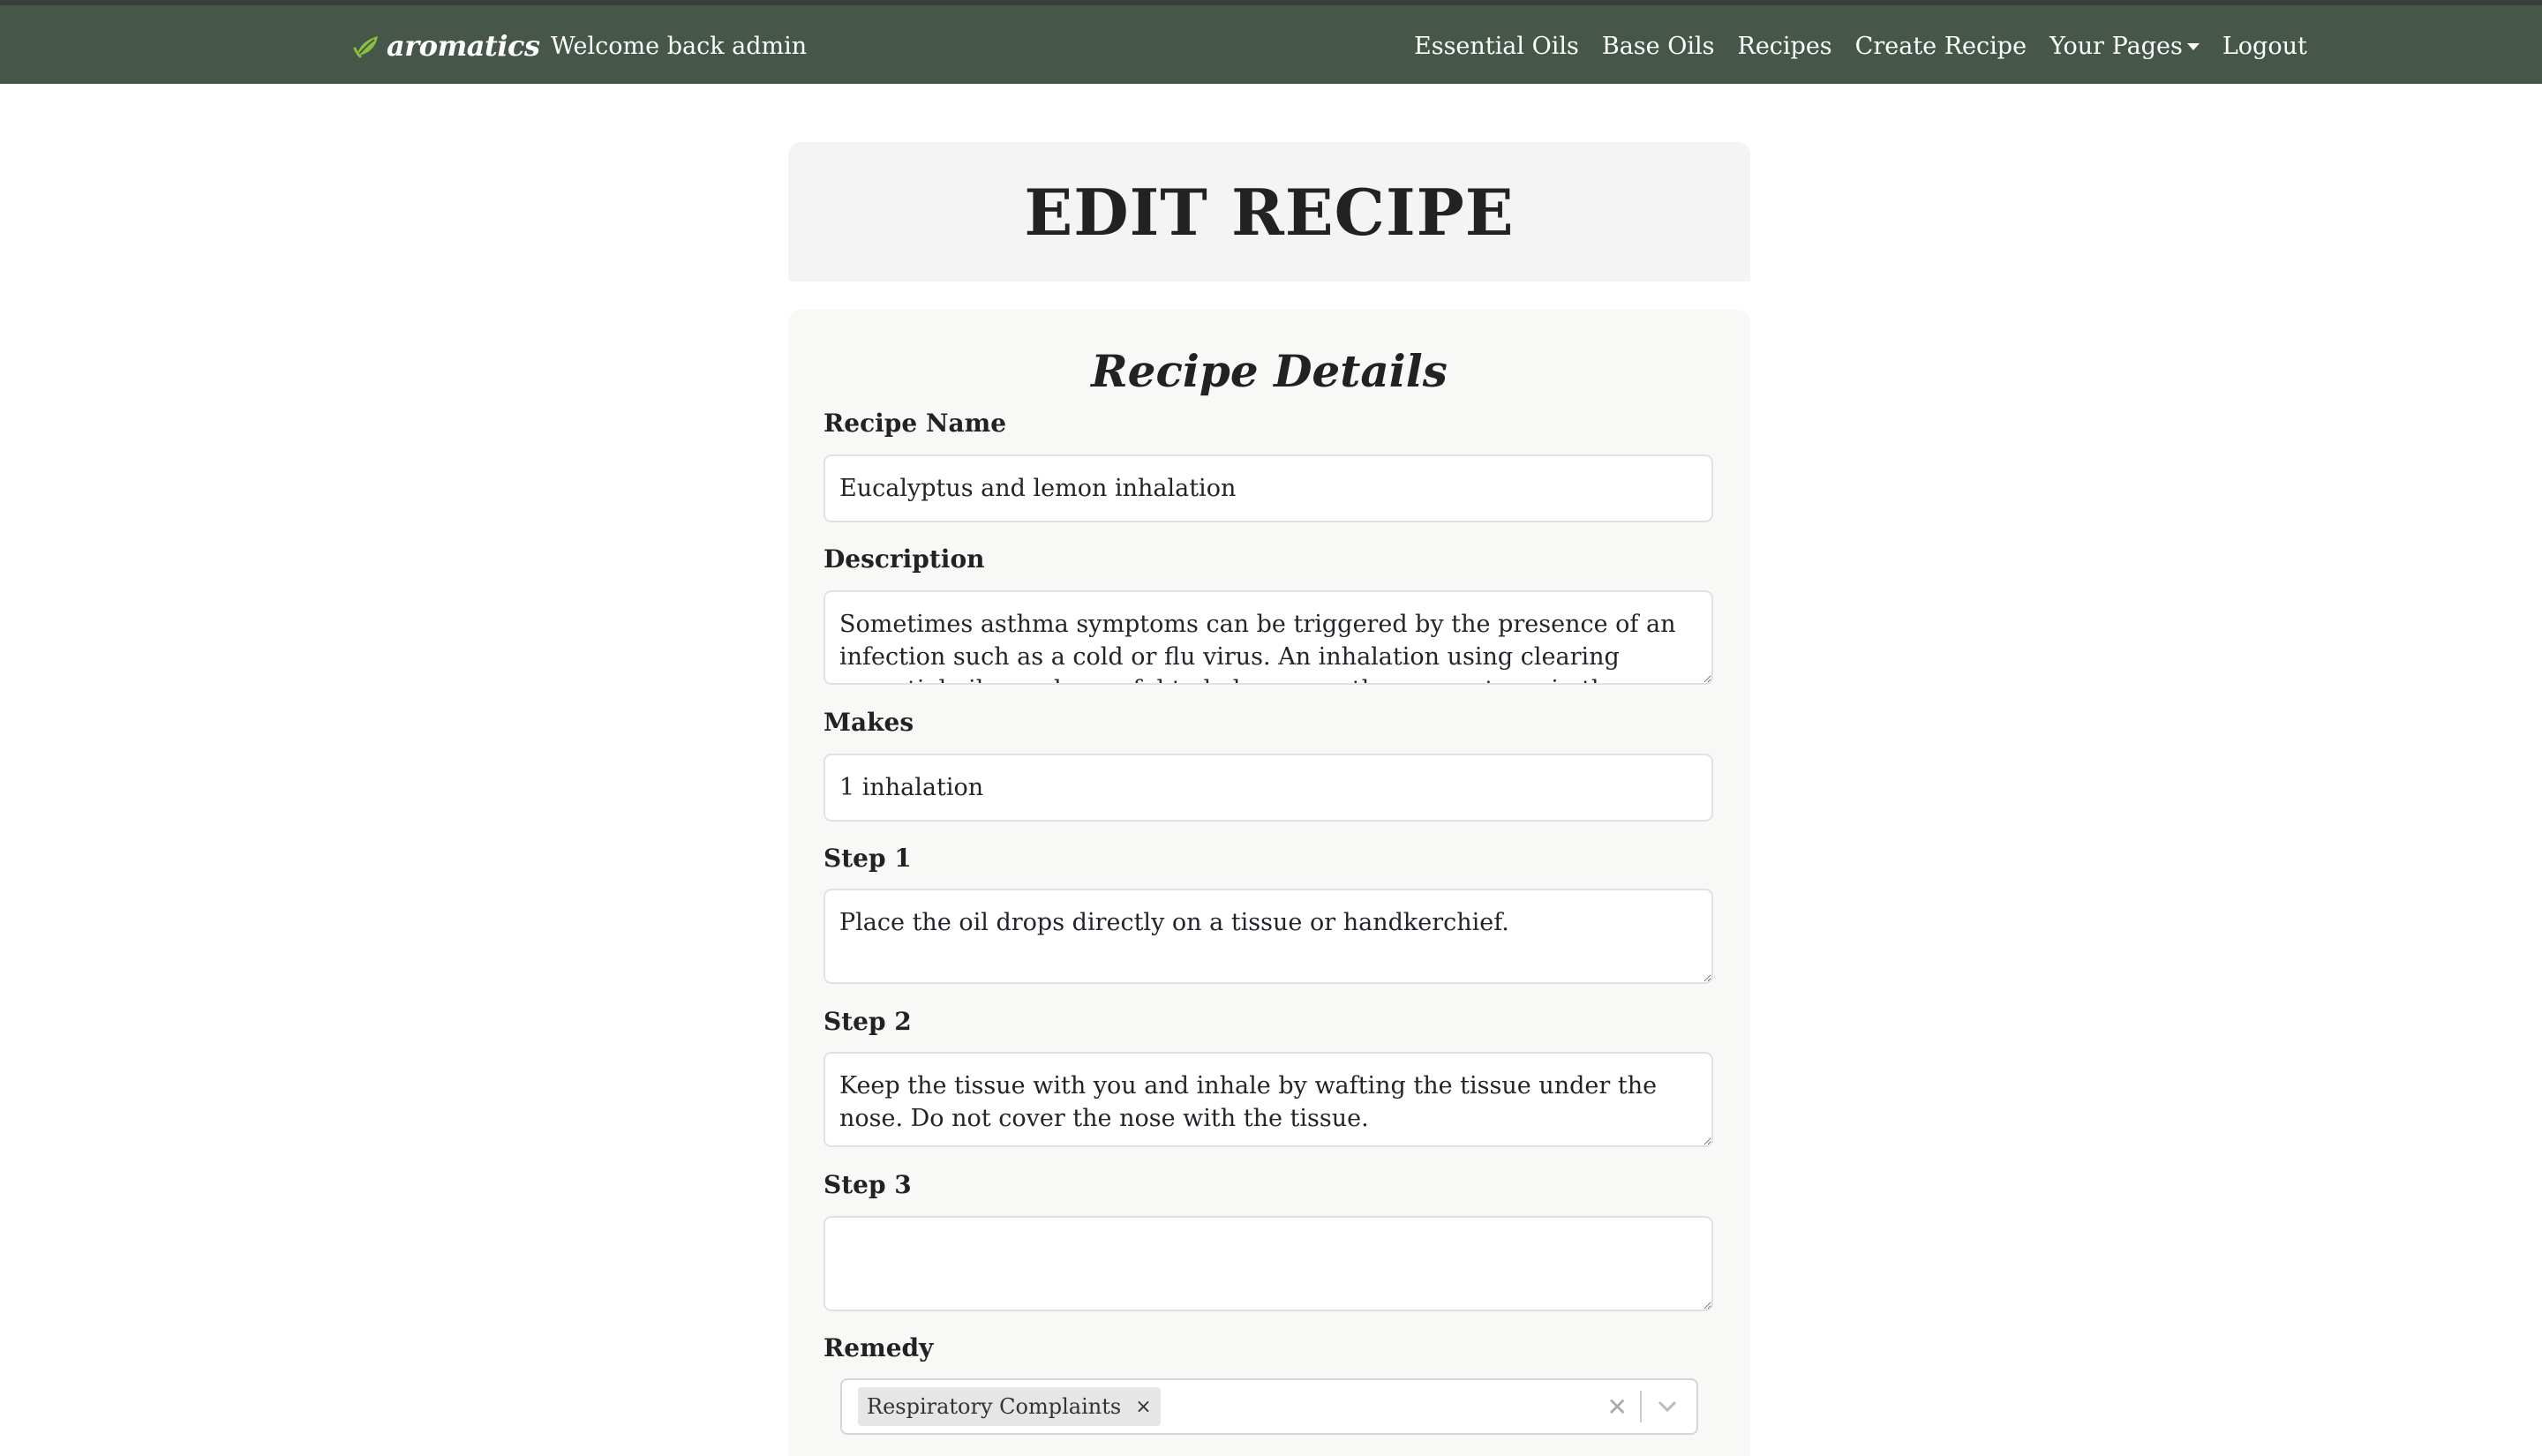  What do you see at coordinates (869, 722) in the screenshot?
I see `makes-label: Makes` at bounding box center [869, 722].